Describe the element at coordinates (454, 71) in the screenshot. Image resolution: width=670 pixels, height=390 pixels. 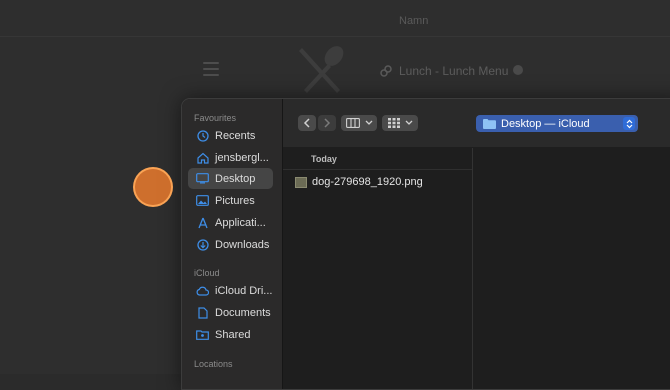
I see `background-page-title: Lunch - Lunch Menu` at that location.